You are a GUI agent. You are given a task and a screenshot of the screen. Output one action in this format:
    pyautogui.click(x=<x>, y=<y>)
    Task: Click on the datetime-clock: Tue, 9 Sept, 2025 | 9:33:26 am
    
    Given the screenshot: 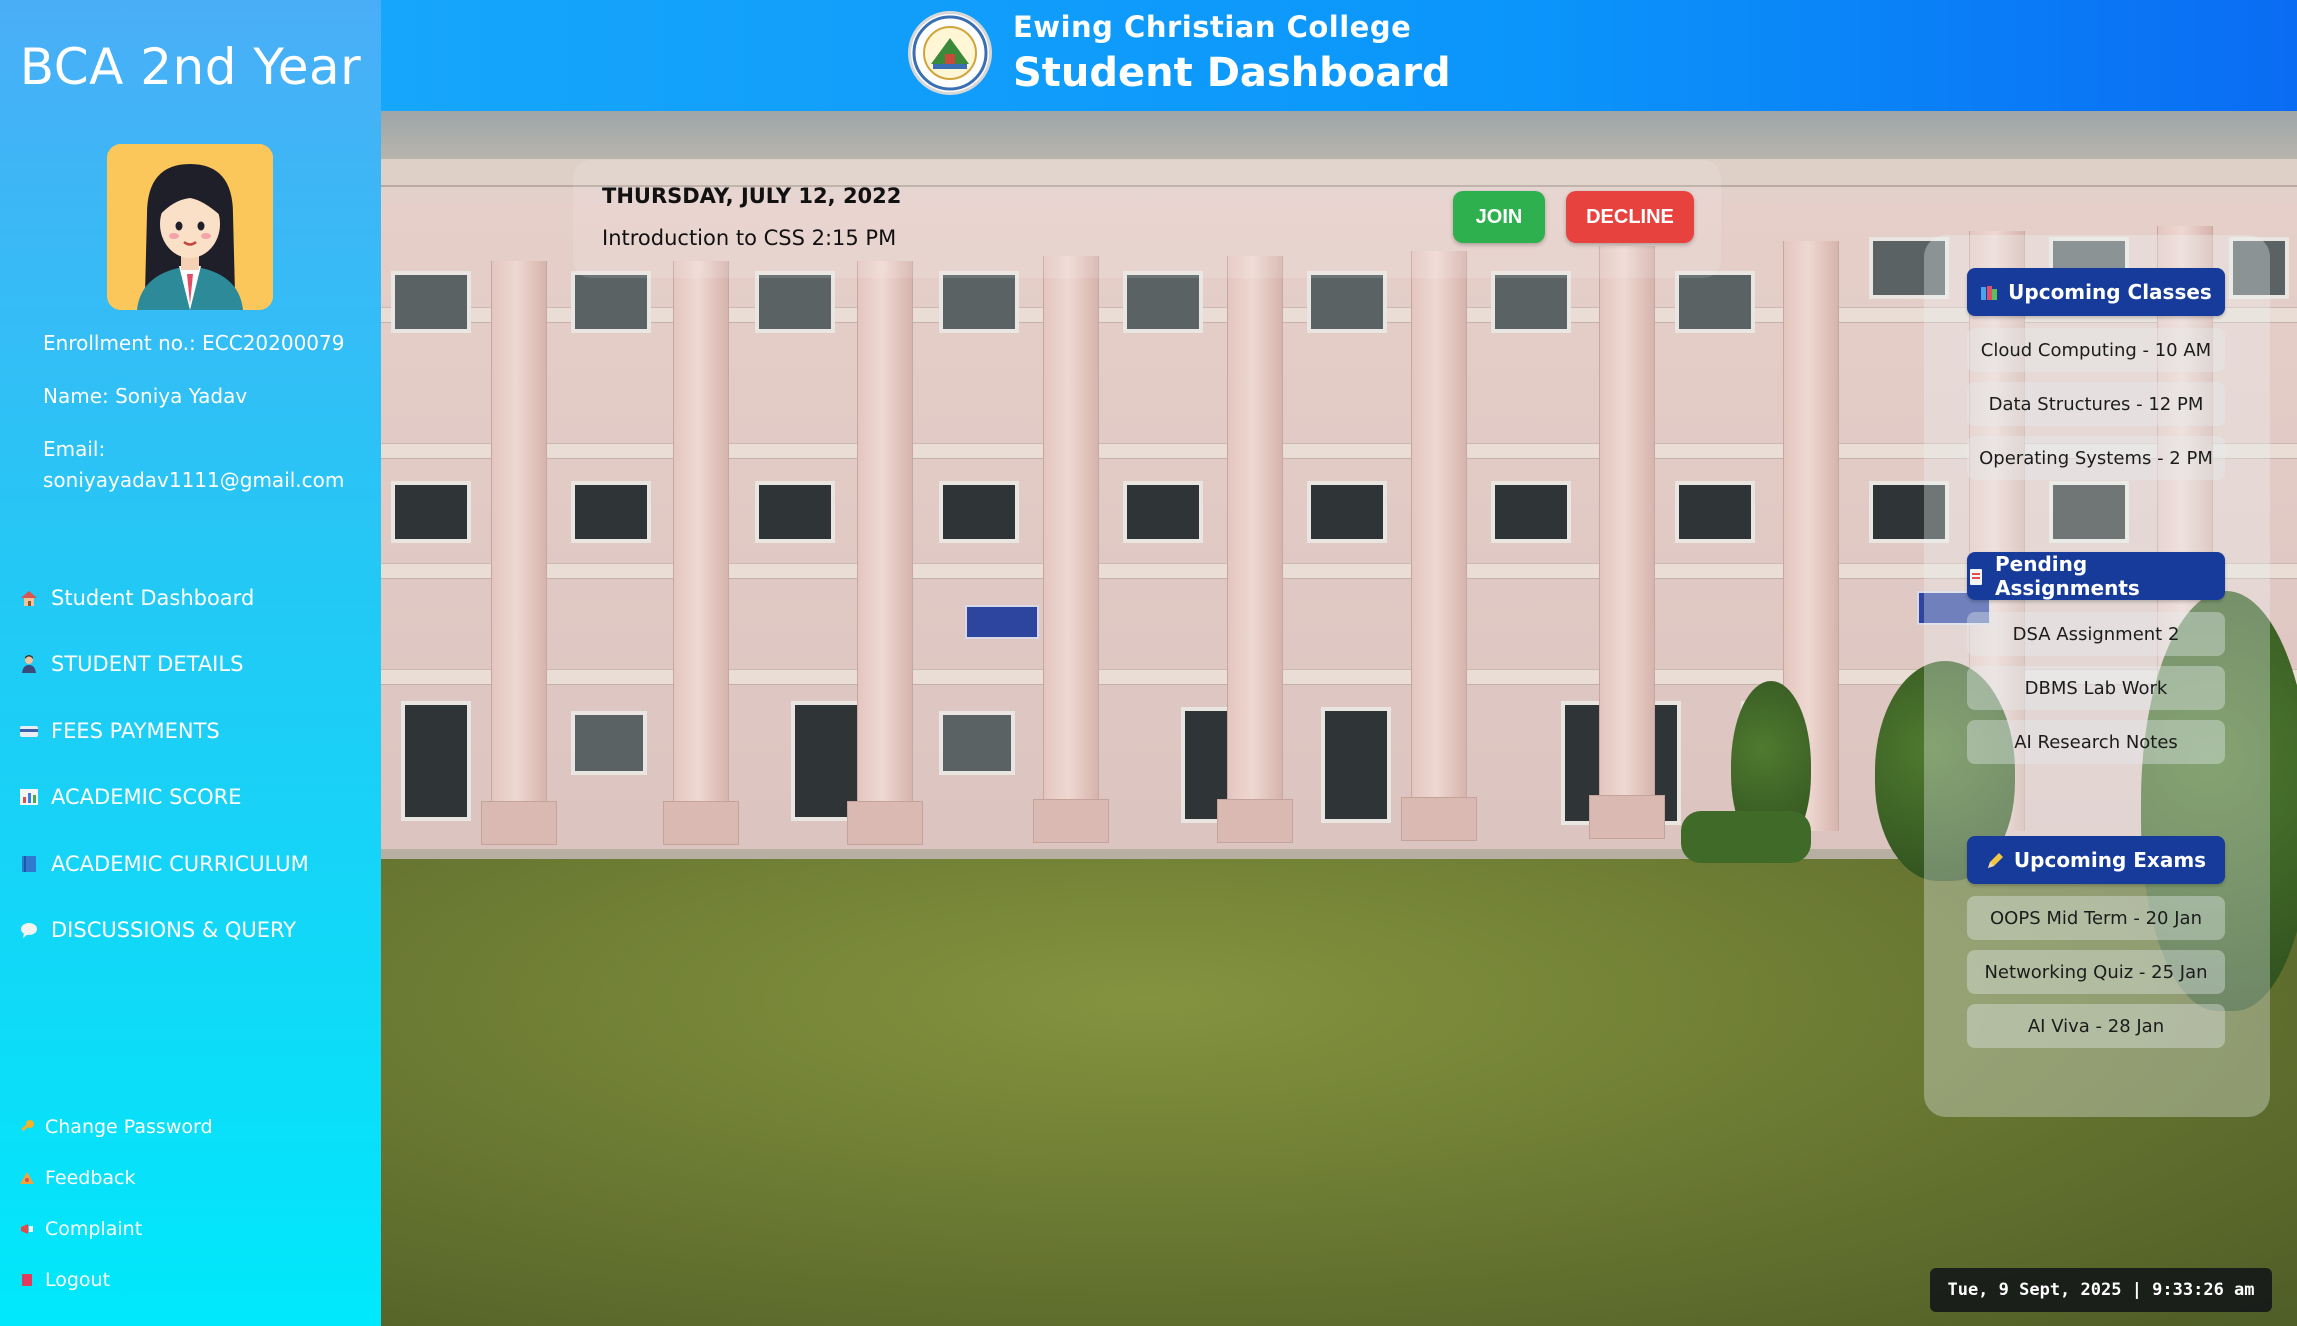 What is the action you would take?
    pyautogui.click(x=2101, y=1290)
    